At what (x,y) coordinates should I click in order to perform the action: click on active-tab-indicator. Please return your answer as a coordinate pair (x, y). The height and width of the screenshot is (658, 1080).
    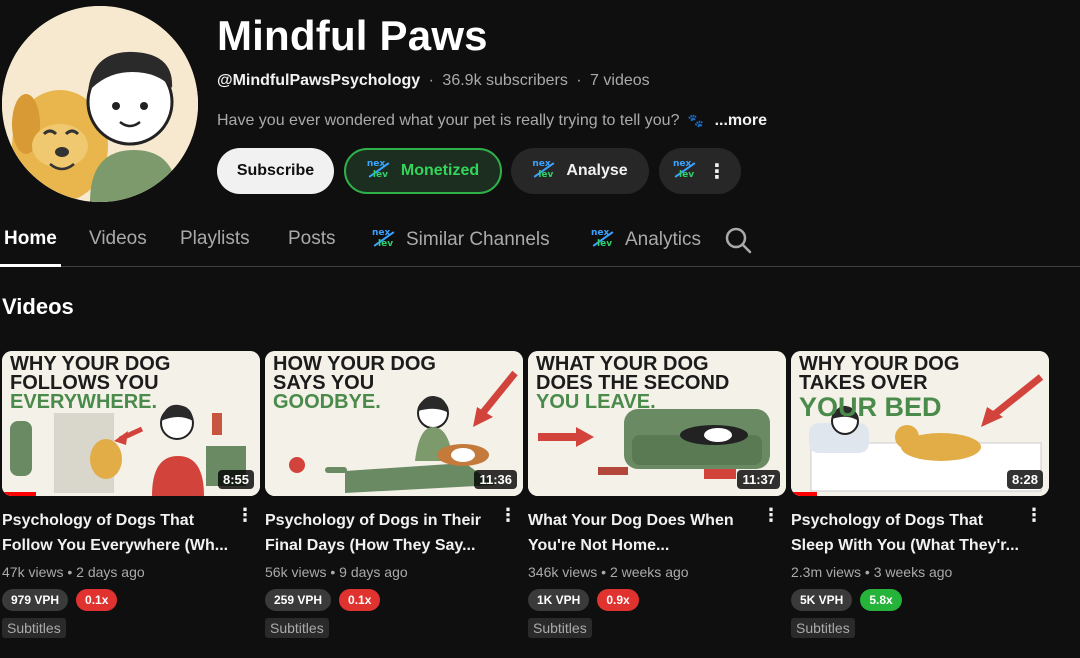
    Looking at the image, I should click on (30, 265).